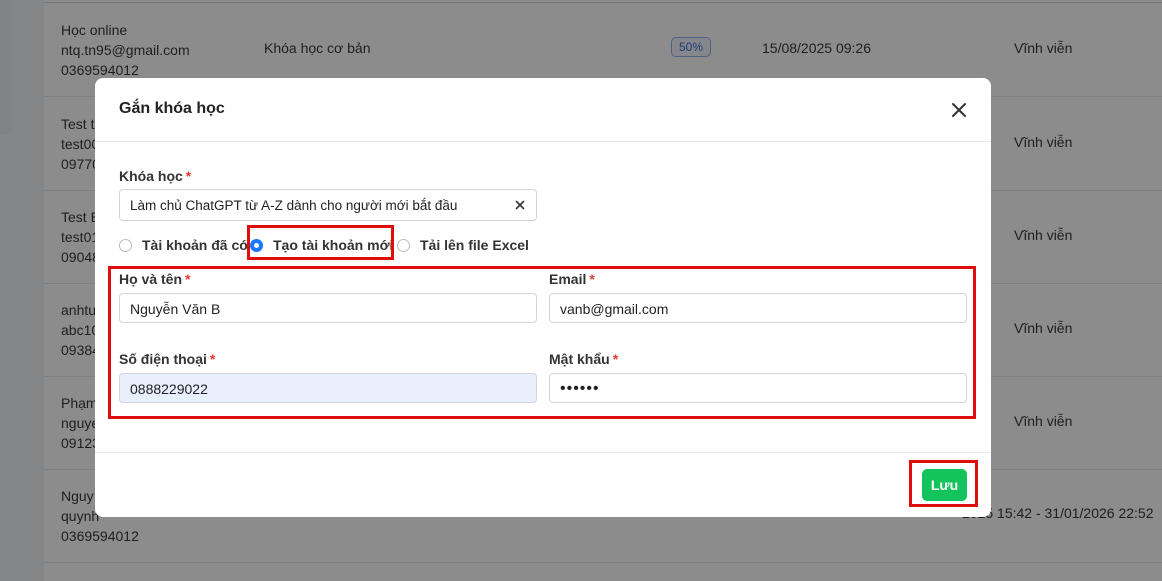 The image size is (1162, 581). What do you see at coordinates (584, 359) in the screenshot?
I see `password-label: Mật khẩu *` at bounding box center [584, 359].